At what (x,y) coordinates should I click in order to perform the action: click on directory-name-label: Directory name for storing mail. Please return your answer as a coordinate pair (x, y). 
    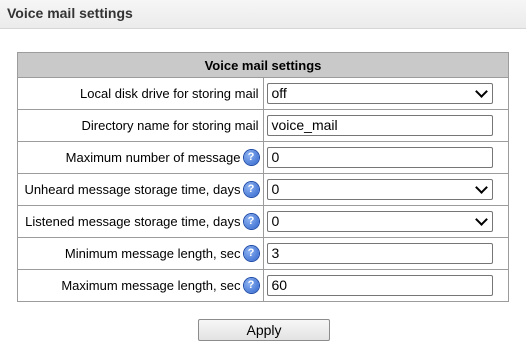
    Looking at the image, I should click on (170, 125).